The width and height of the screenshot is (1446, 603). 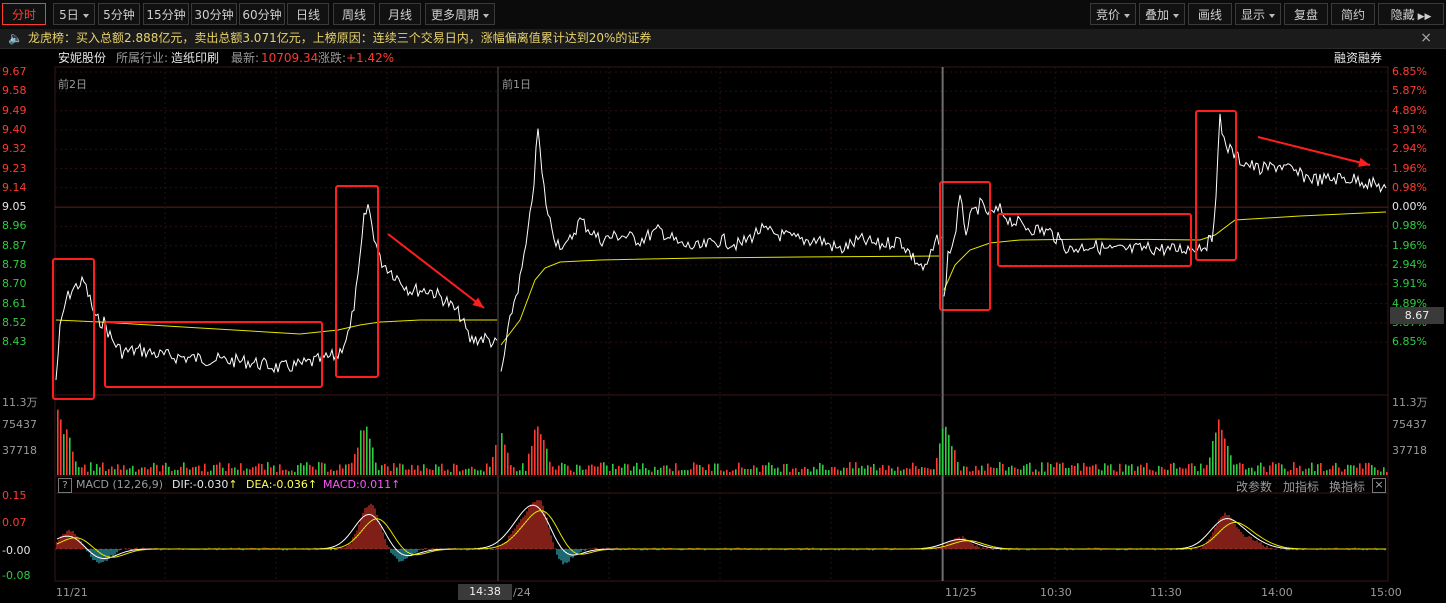 I want to click on macd-dea-line, so click(x=721, y=534).